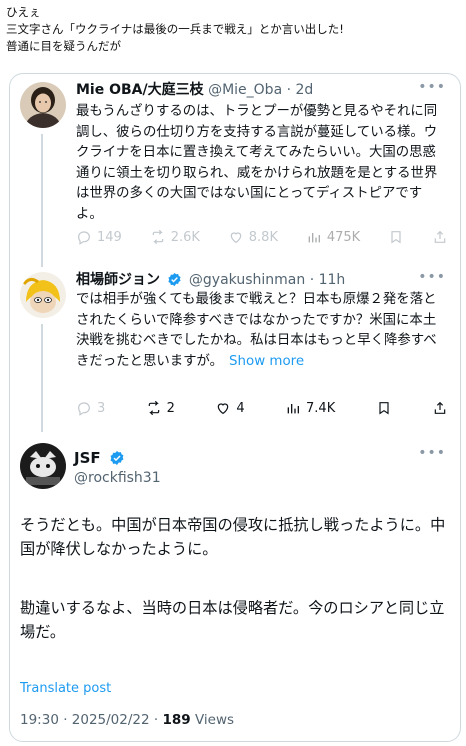 Image resolution: width=466 pixels, height=746 pixels. I want to click on tweet-actions: 3 2 4 7.4K, so click(262, 408).